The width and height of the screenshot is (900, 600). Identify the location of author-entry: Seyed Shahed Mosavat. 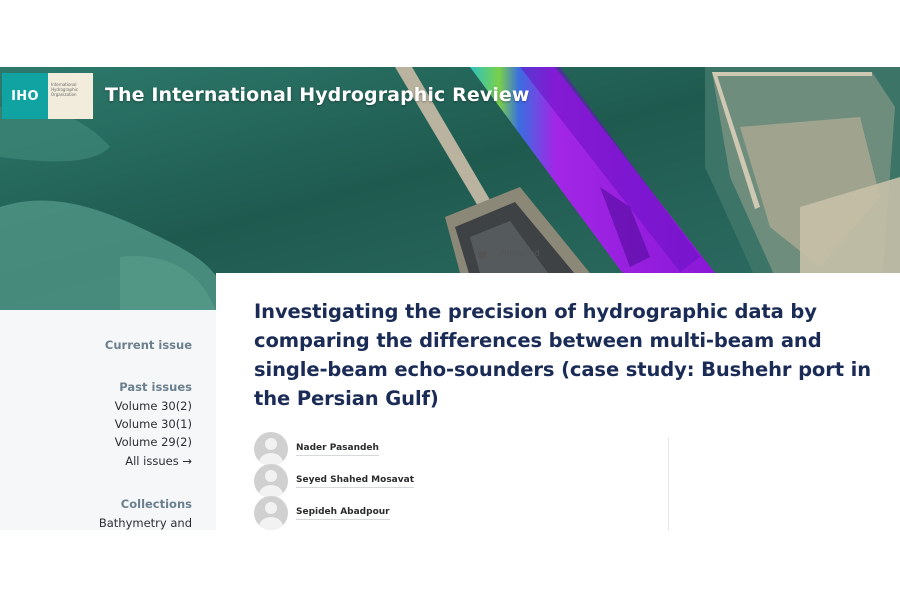
(334, 481).